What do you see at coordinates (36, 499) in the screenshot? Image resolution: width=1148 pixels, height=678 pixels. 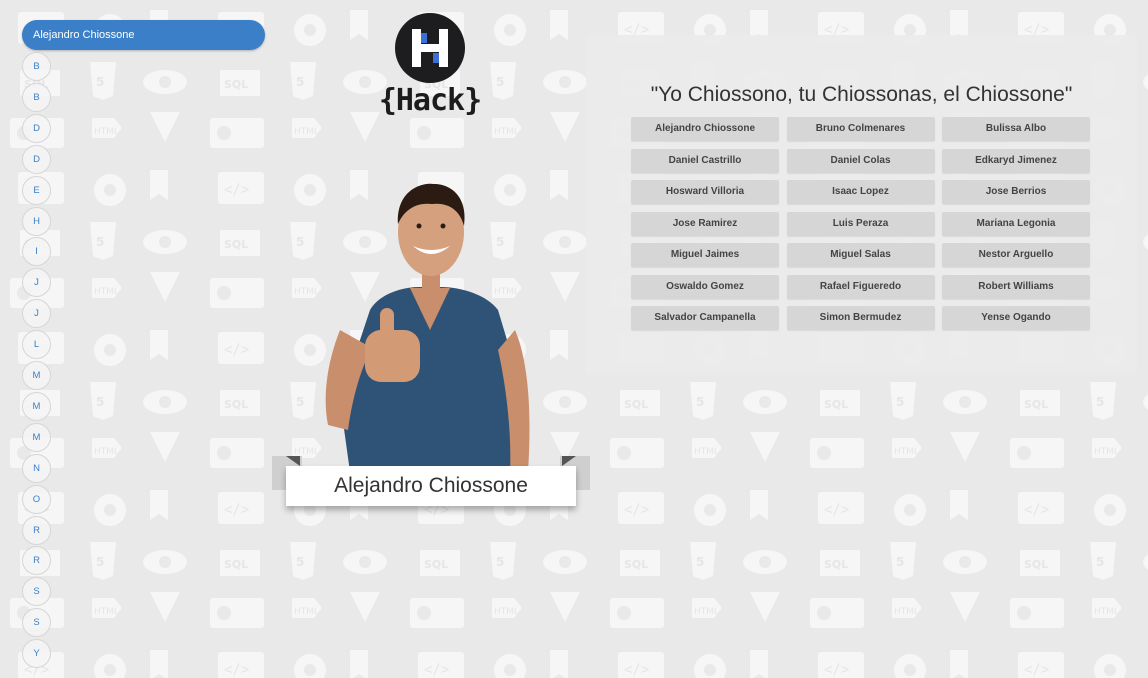 I see `letter-o-button: O` at bounding box center [36, 499].